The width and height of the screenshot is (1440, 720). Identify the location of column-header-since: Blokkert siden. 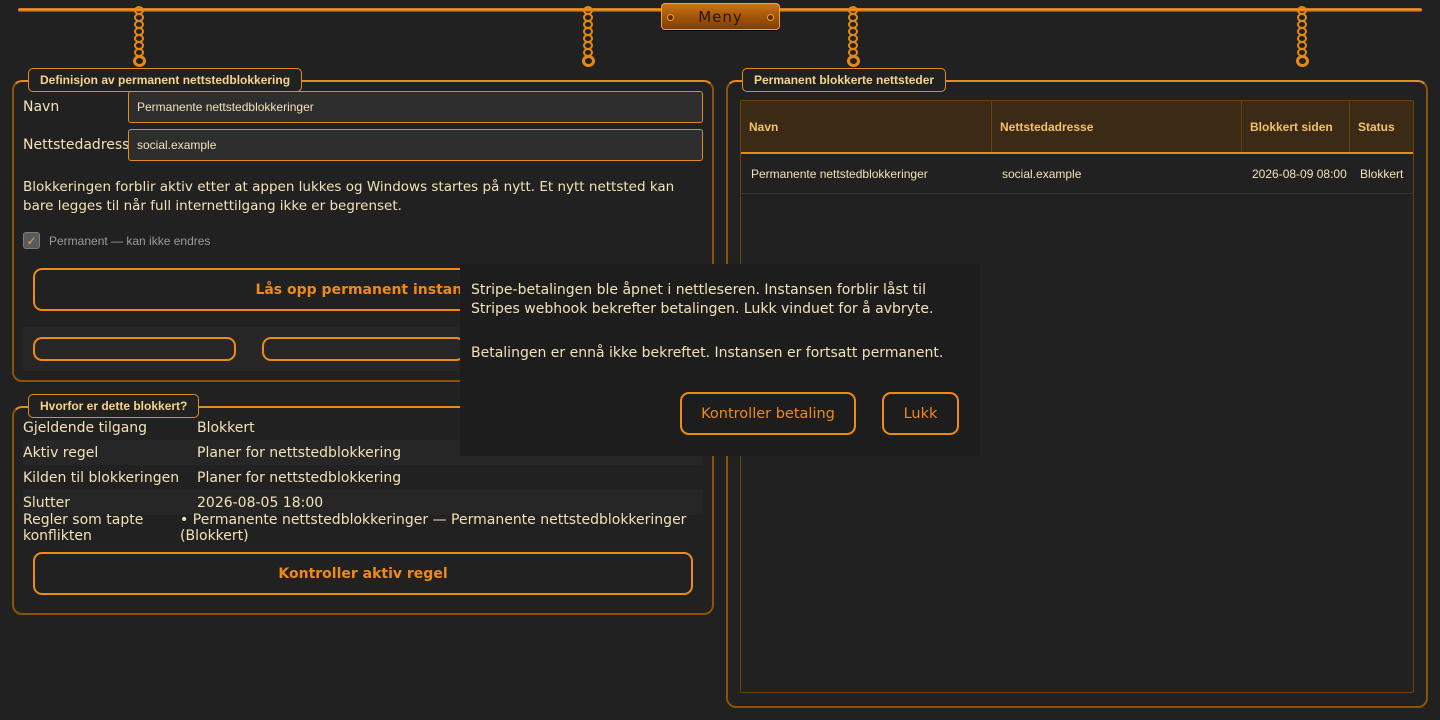
(1296, 126).